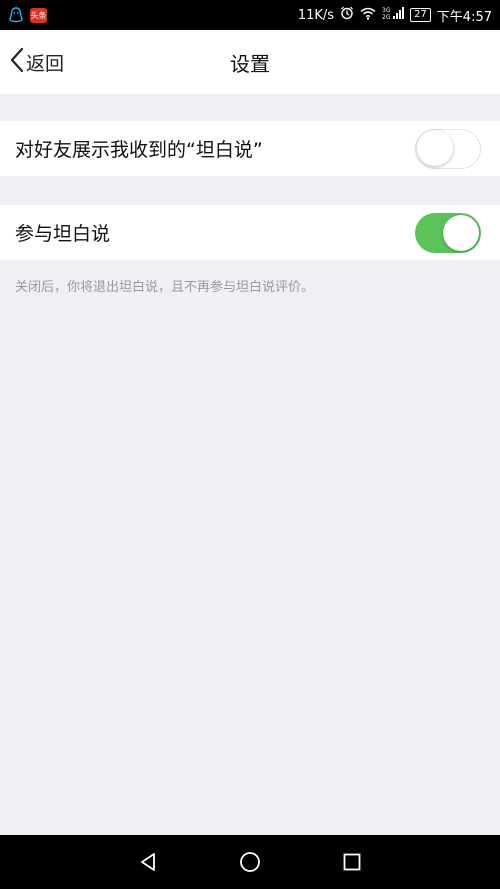 Image resolution: width=500 pixels, height=889 pixels. I want to click on recents-square-icon, so click(352, 862).